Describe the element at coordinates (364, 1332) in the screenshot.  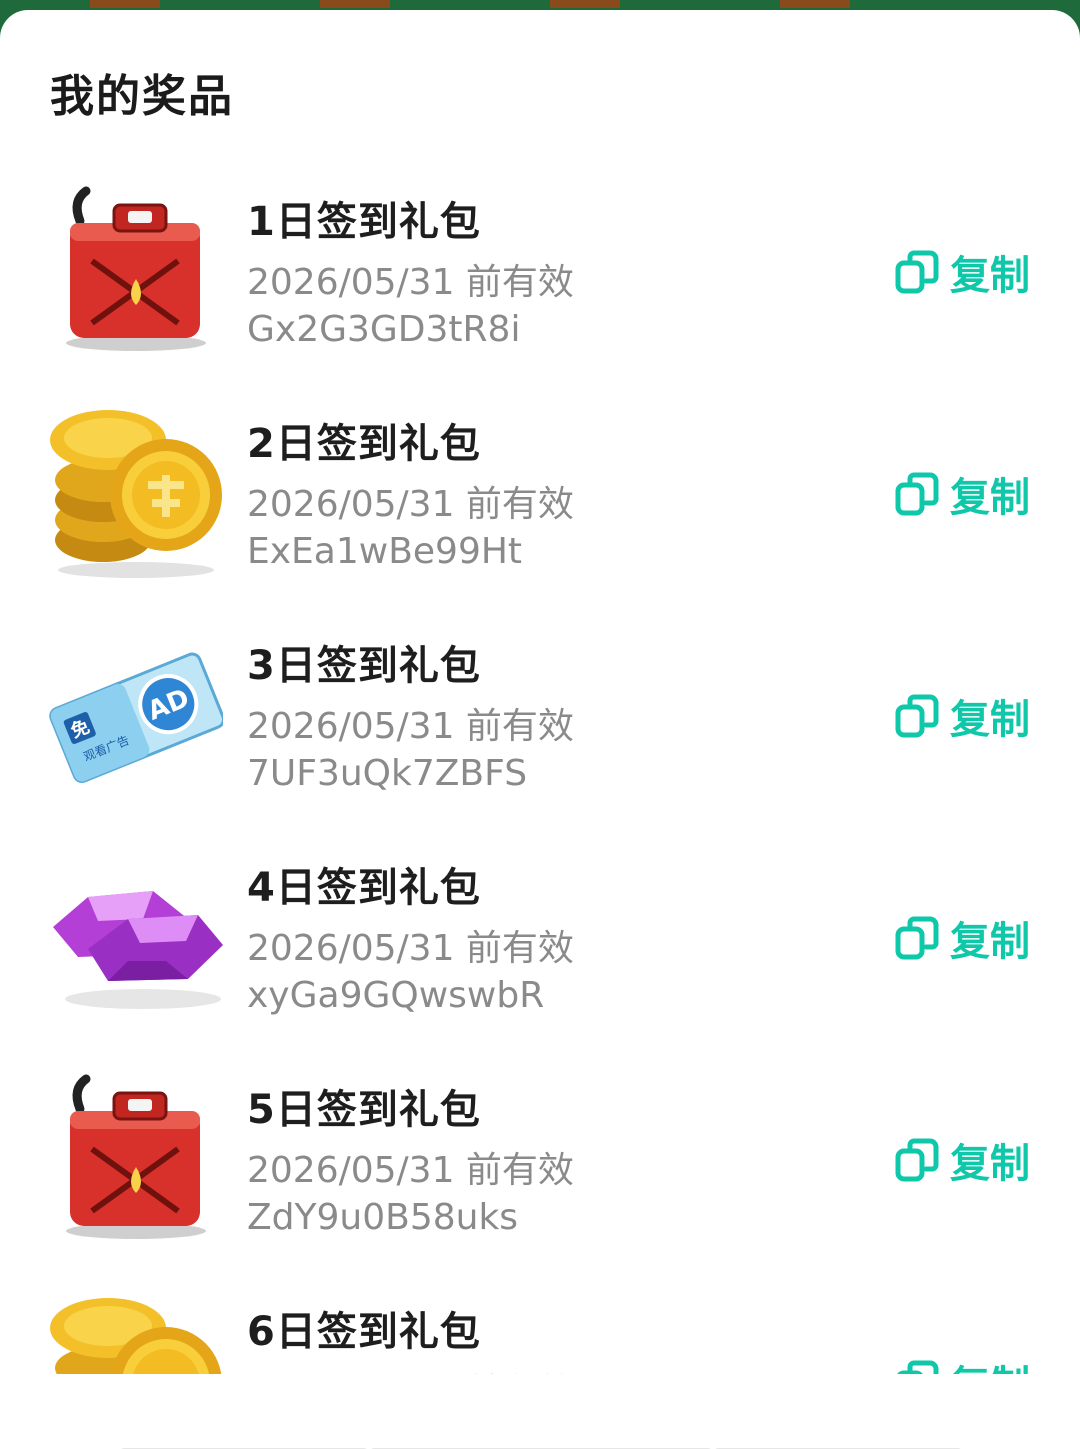
I see `prize-name: 6日签到礼包` at that location.